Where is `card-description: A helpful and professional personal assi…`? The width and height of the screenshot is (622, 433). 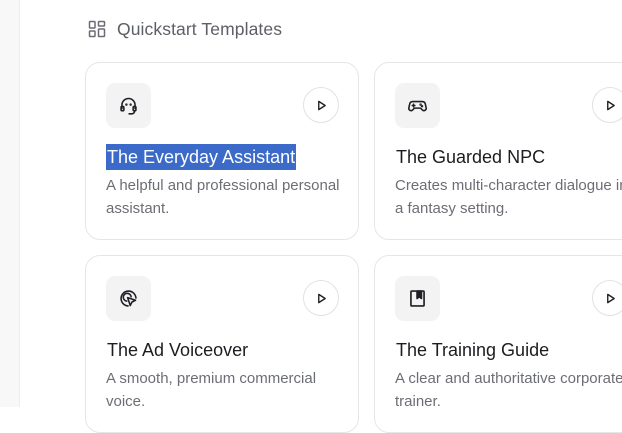 card-description: A helpful and professional personal assi… is located at coordinates (223, 197).